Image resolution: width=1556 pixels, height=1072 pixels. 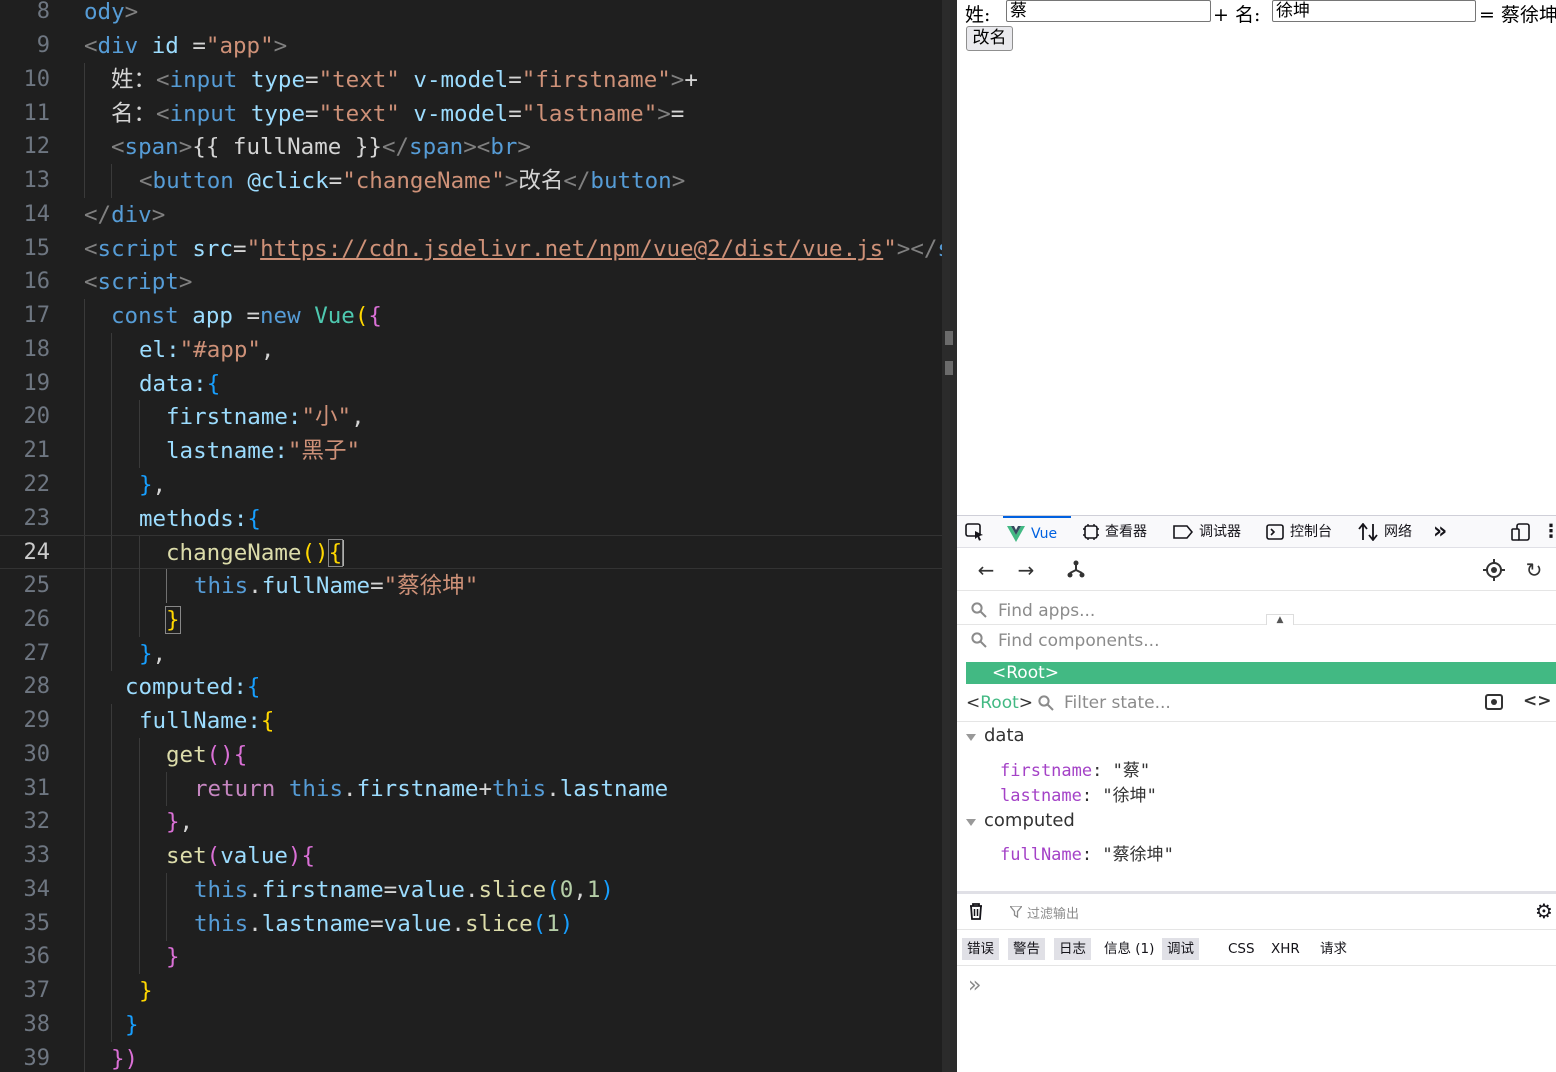 What do you see at coordinates (1076, 570) in the screenshot?
I see `component-tree-icon` at bounding box center [1076, 570].